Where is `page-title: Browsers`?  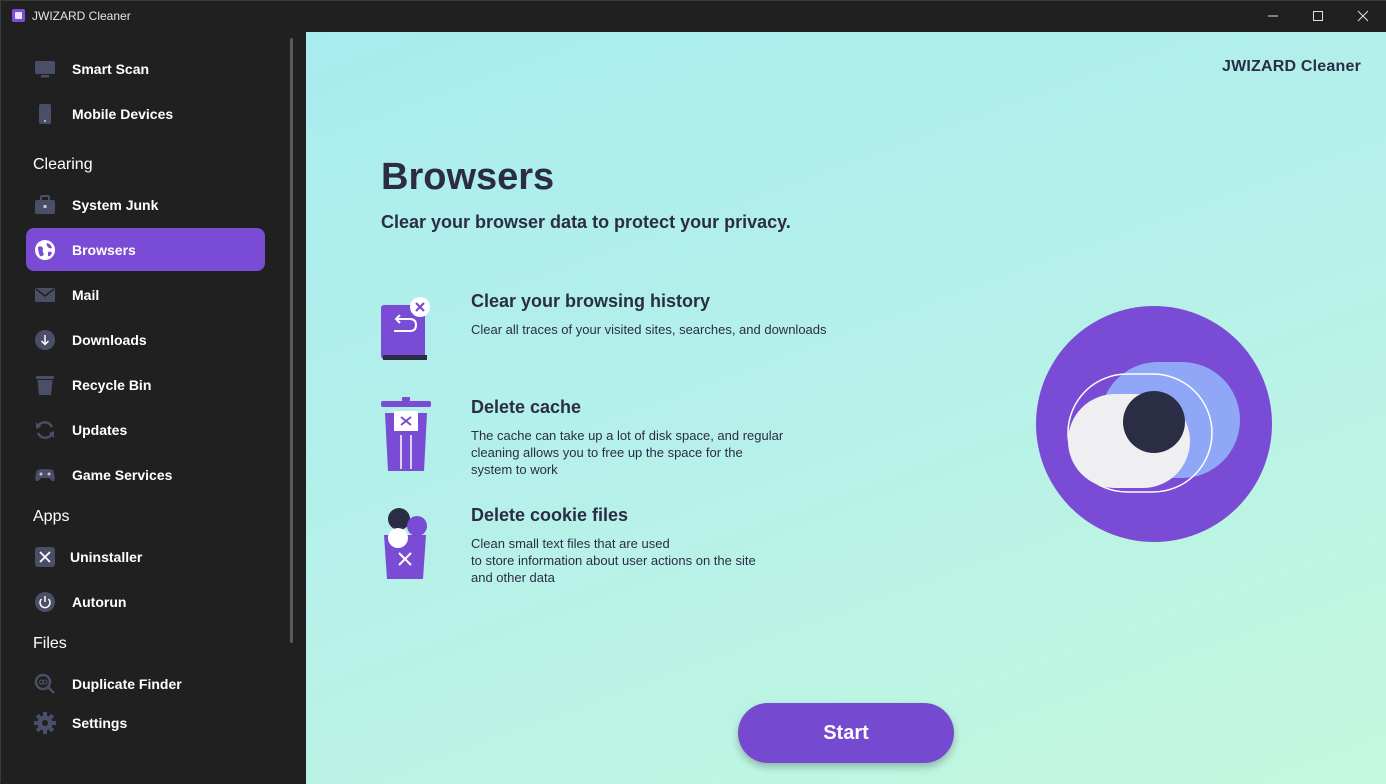 page-title: Browsers is located at coordinates (468, 177).